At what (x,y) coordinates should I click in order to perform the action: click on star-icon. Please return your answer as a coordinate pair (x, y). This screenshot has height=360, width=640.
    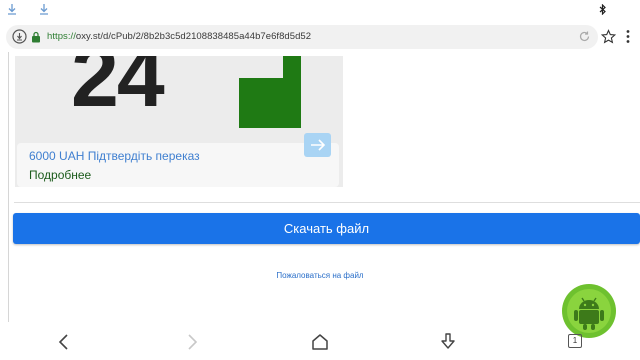
    Looking at the image, I should click on (608, 39).